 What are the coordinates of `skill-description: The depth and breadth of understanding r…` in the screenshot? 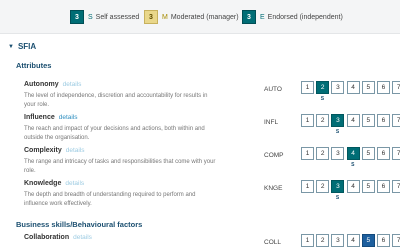 It's located at (110, 199).